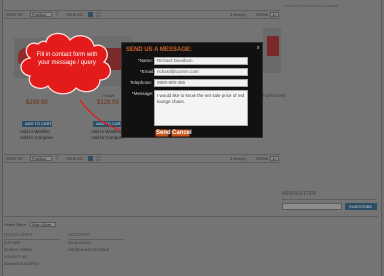  Describe the element at coordinates (147, 71) in the screenshot. I see `email-label: *Email:` at that location.